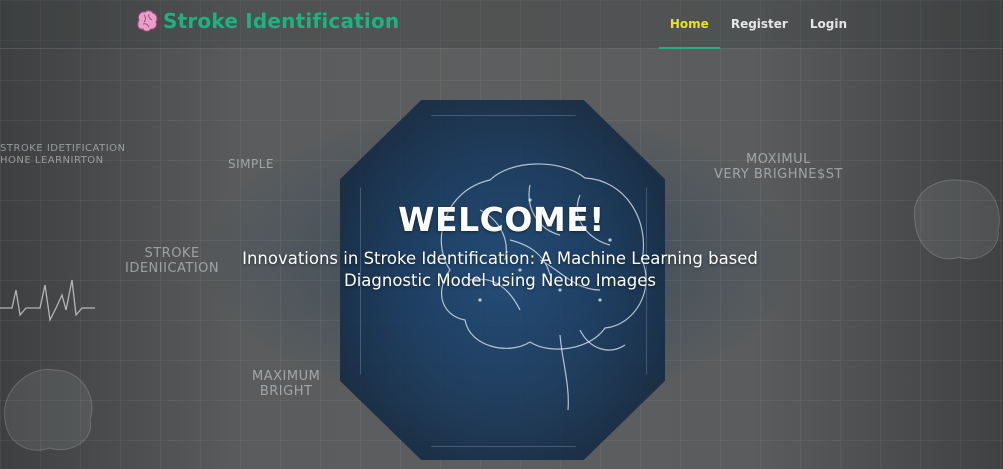  What do you see at coordinates (251, 164) in the screenshot?
I see `bg-label-simple: SIMPLE` at bounding box center [251, 164].